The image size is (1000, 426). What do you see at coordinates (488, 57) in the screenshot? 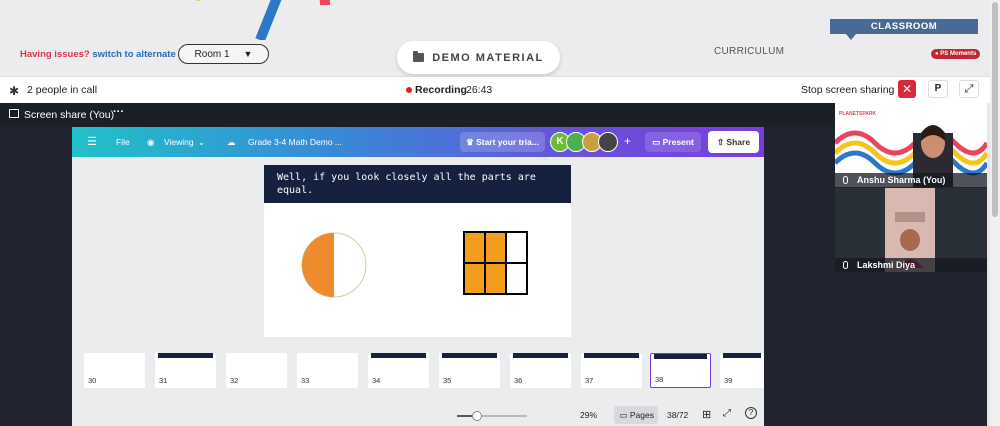
I see `demo-material-label: DEMO MATERIAL` at bounding box center [488, 57].